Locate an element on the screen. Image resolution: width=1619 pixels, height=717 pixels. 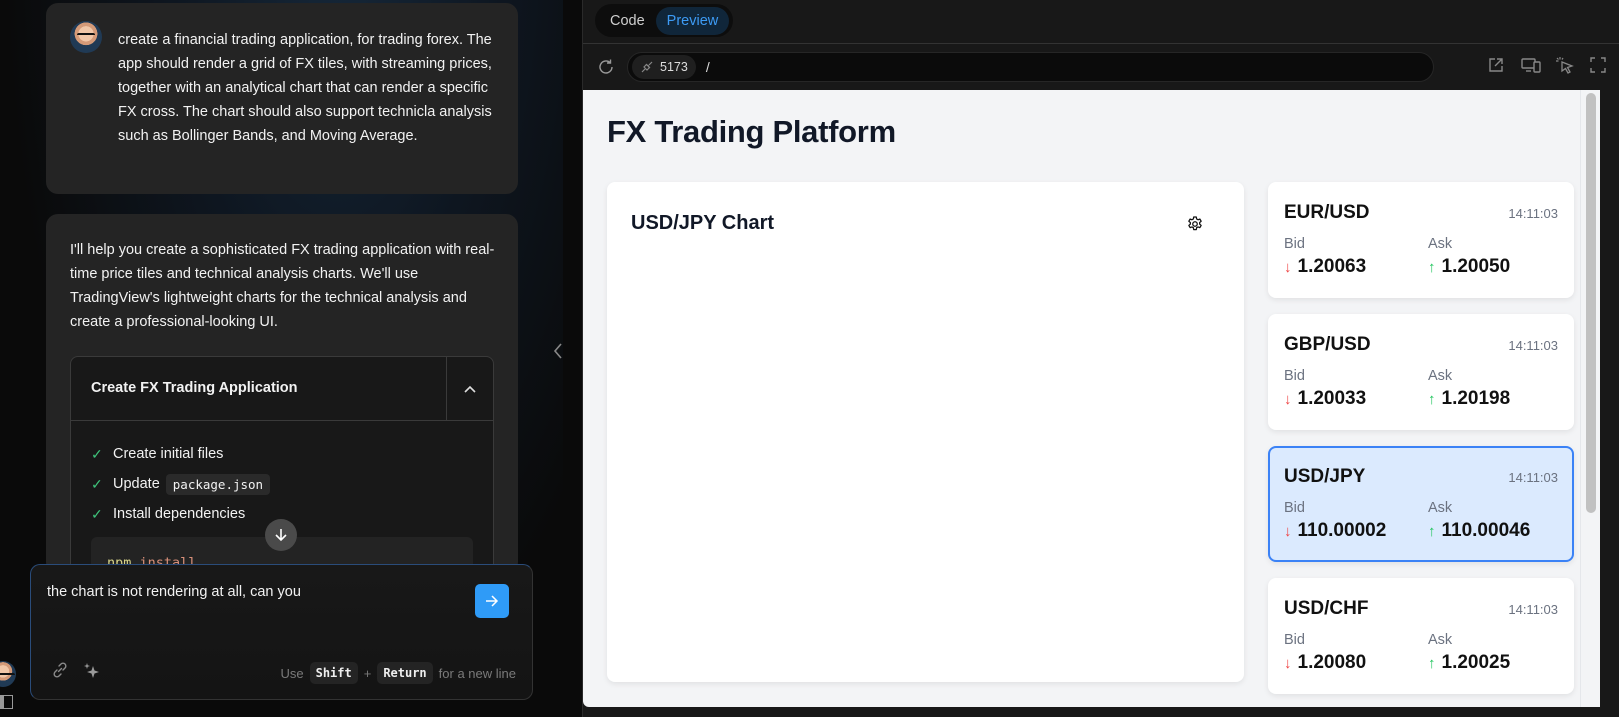
scrollbar-thumb is located at coordinates (1591, 303).